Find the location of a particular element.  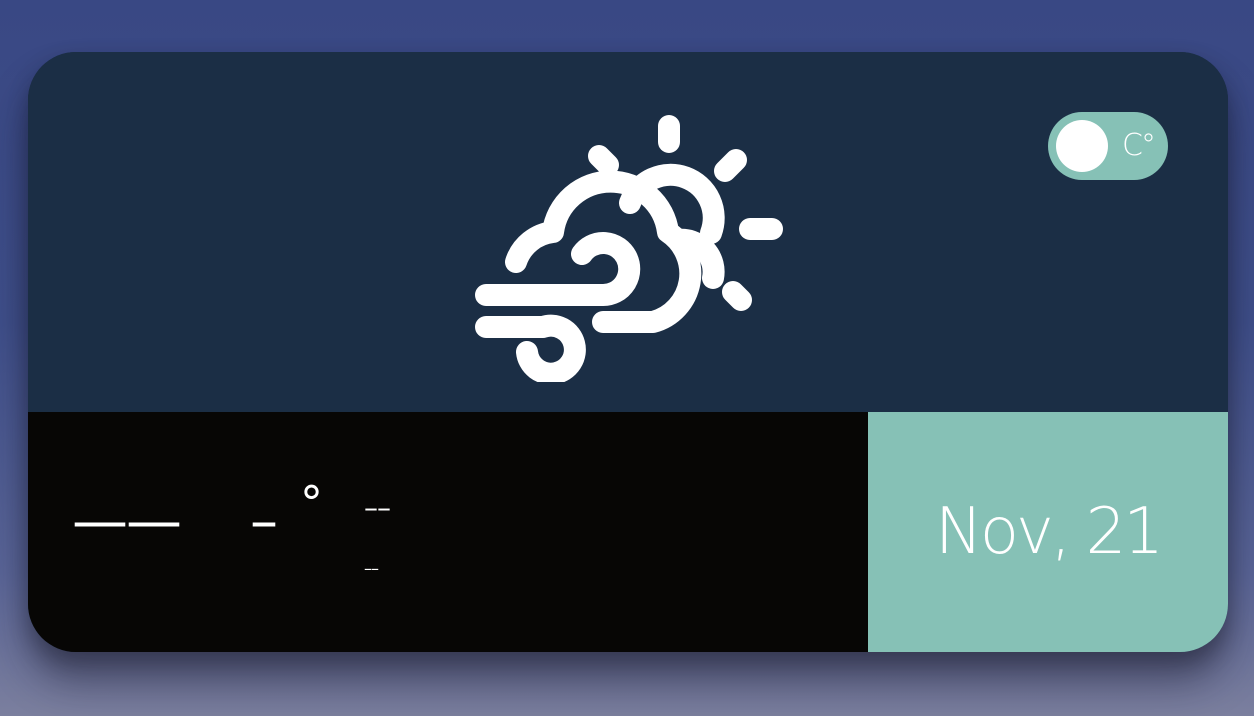

current-date: Nov, 21 is located at coordinates (1049, 532).